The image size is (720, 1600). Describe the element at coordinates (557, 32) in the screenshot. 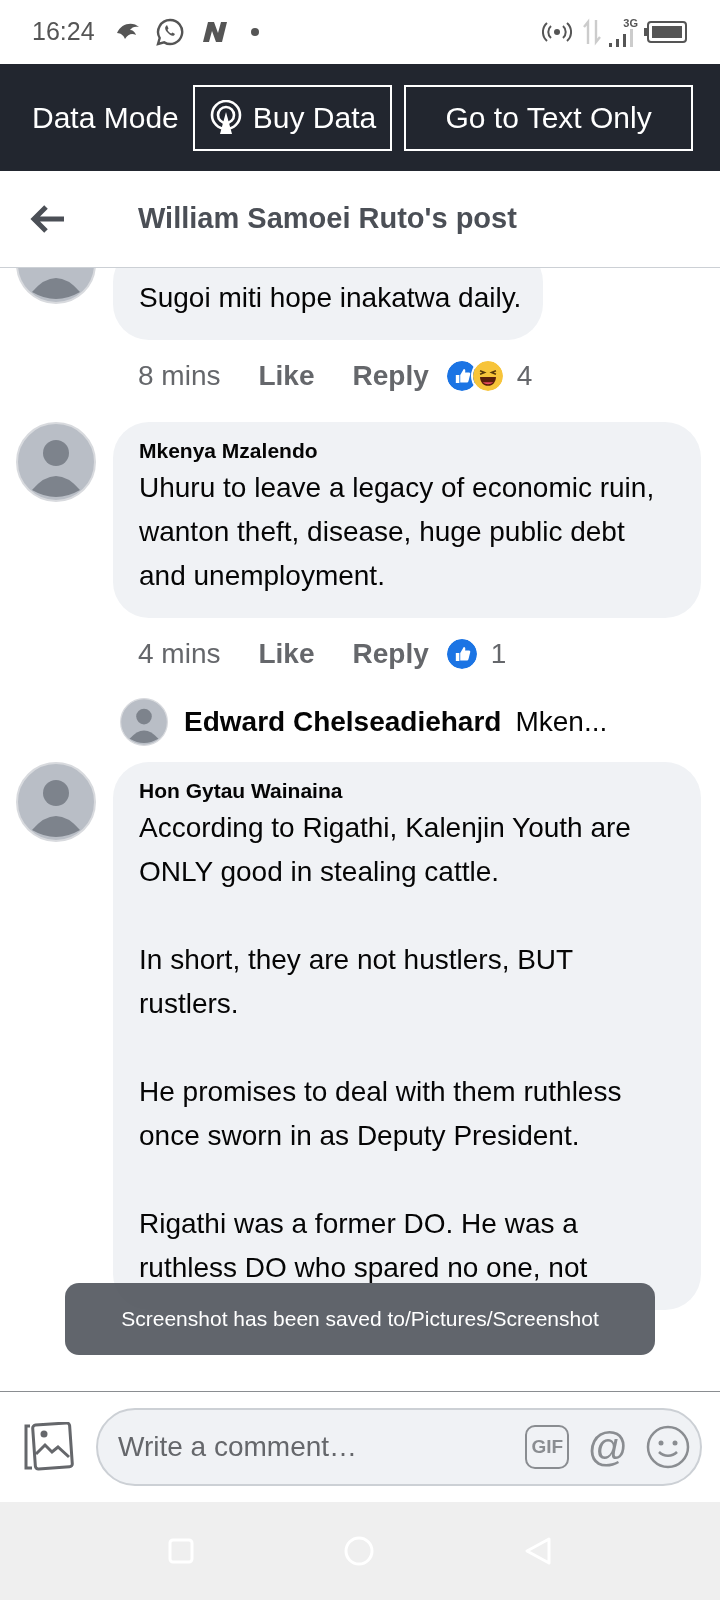

I see `hotspot-icon` at that location.